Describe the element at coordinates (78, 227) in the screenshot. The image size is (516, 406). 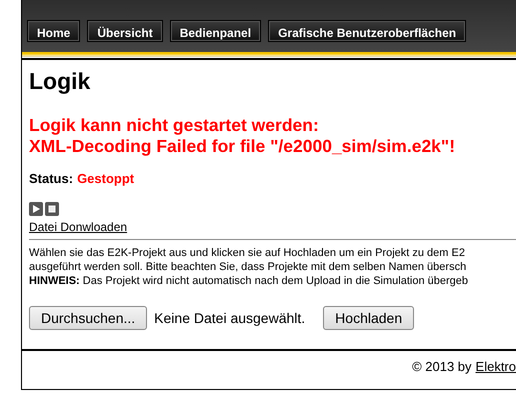
I see `download-link: Datei Donwloaden` at that location.